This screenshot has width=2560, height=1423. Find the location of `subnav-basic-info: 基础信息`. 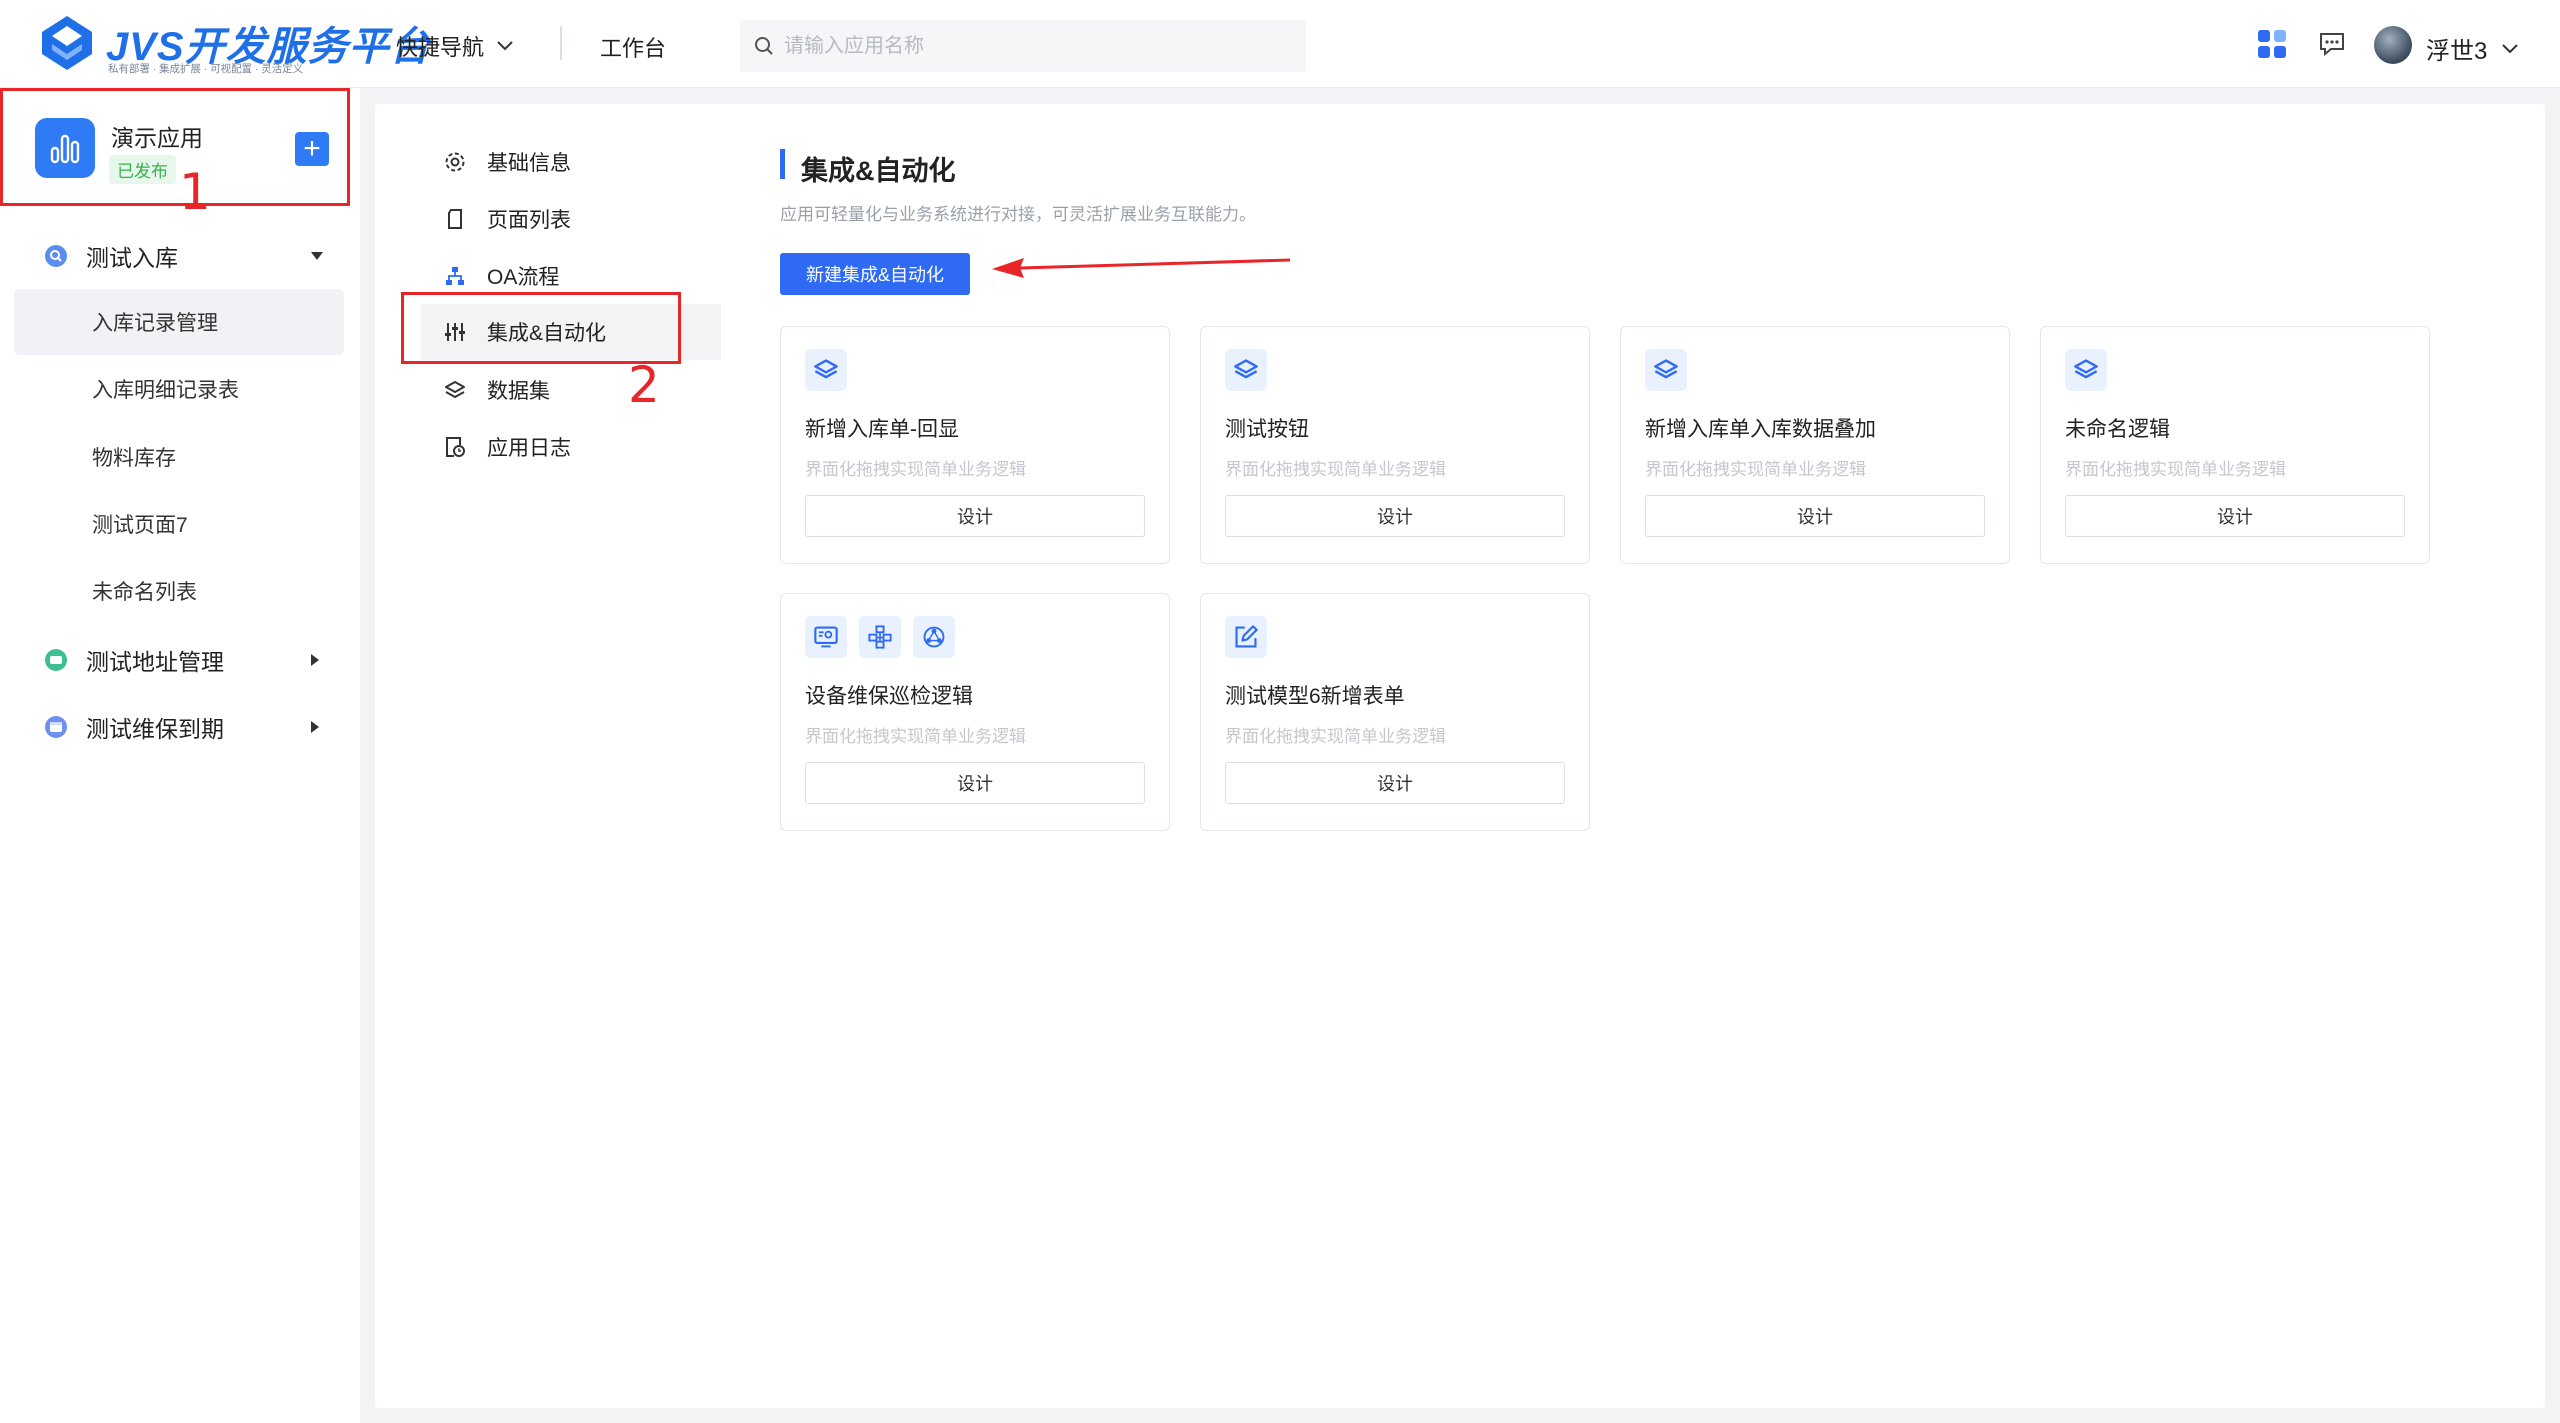

subnav-basic-info: 基础信息 is located at coordinates (593, 162).